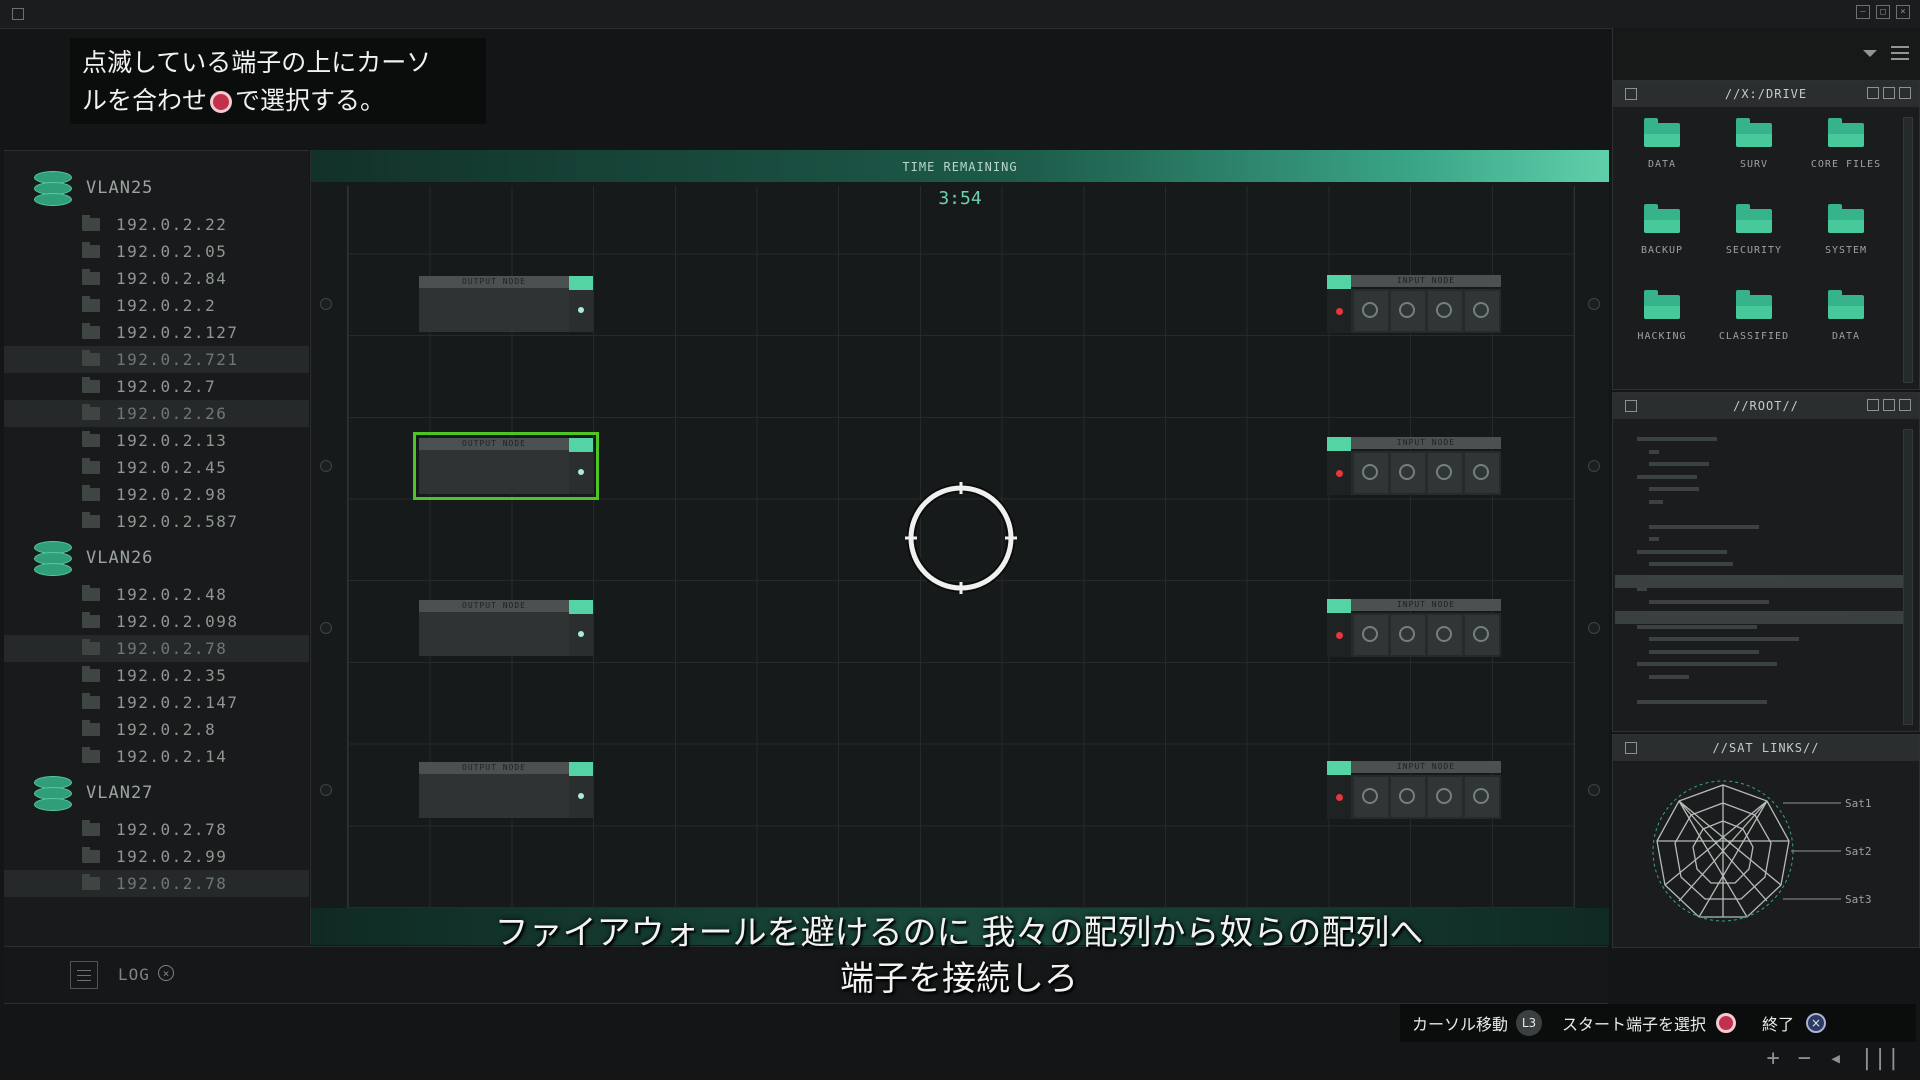 The image size is (1920, 1080). Describe the element at coordinates (156, 793) in the screenshot. I see `vlan-group-header: VLAN27` at that location.